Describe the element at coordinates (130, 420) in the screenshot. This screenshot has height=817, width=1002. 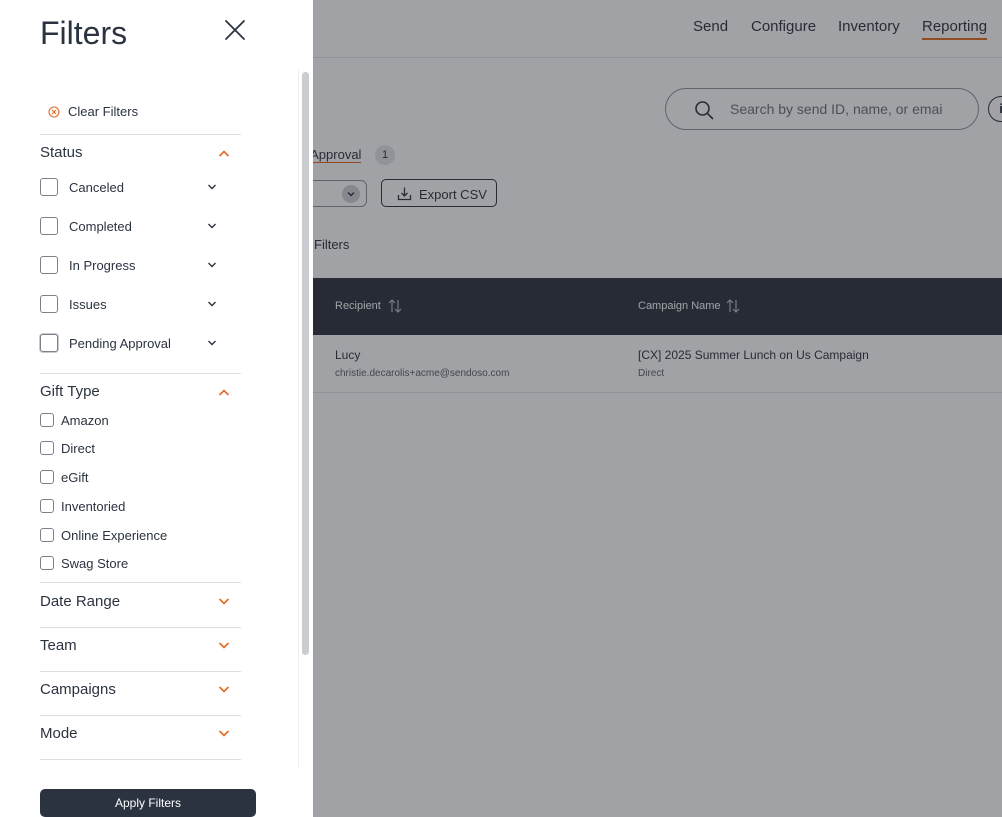
I see `gift-option-amazon: Amazon` at that location.